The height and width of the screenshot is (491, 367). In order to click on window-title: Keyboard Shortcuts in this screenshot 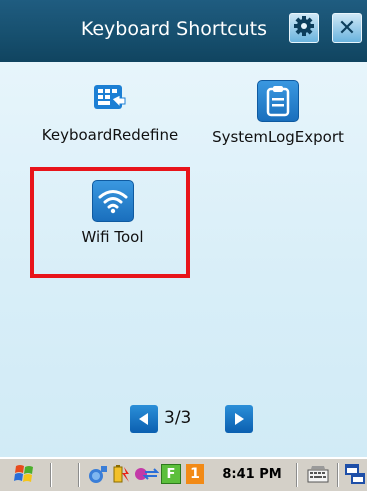, I will do `click(173, 29)`.